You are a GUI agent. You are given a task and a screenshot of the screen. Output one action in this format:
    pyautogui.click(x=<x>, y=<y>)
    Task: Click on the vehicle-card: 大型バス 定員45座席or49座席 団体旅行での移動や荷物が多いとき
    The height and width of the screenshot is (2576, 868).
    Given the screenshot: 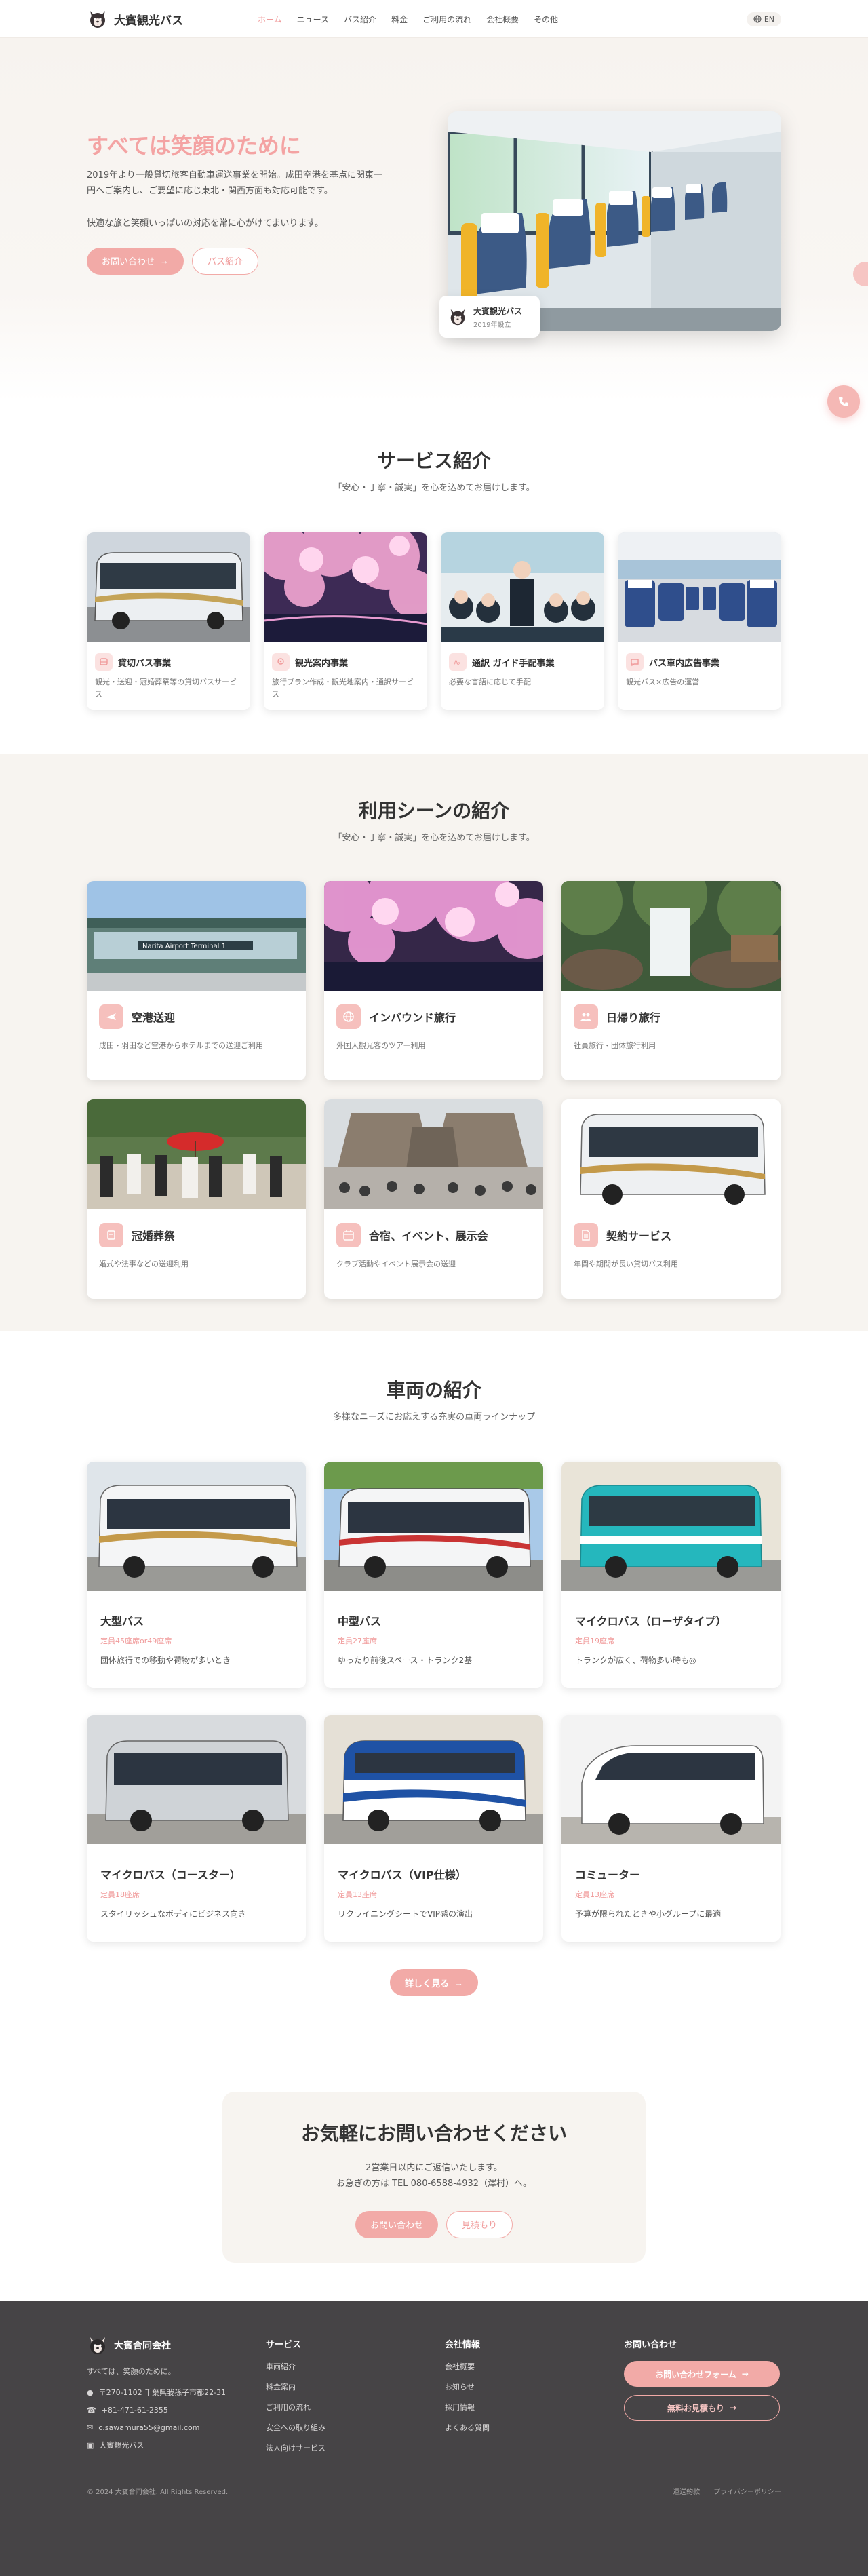 What is the action you would take?
    pyautogui.click(x=196, y=1575)
    